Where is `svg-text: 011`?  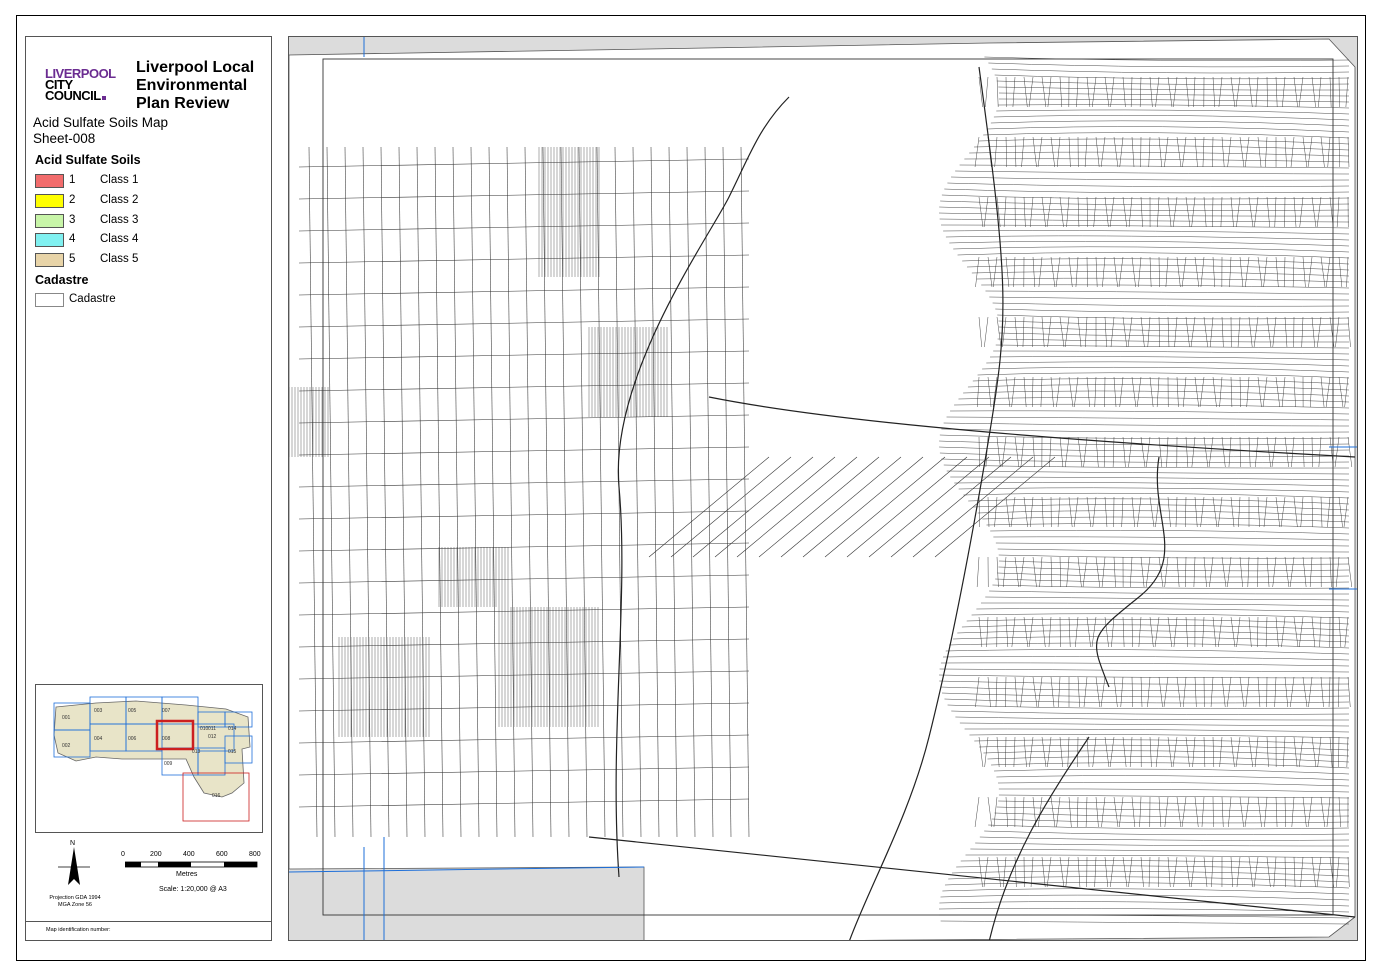 svg-text: 011 is located at coordinates (212, 729).